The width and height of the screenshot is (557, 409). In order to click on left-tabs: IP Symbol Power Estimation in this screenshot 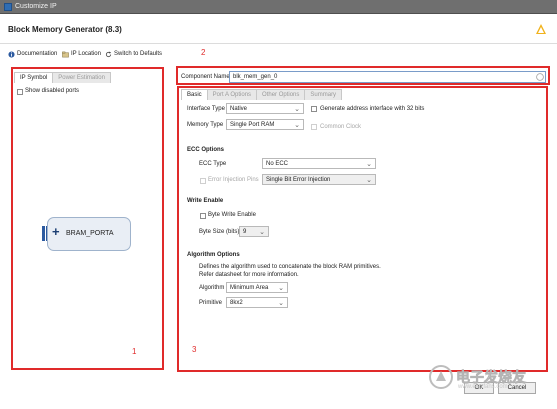, I will do `click(62, 77)`.